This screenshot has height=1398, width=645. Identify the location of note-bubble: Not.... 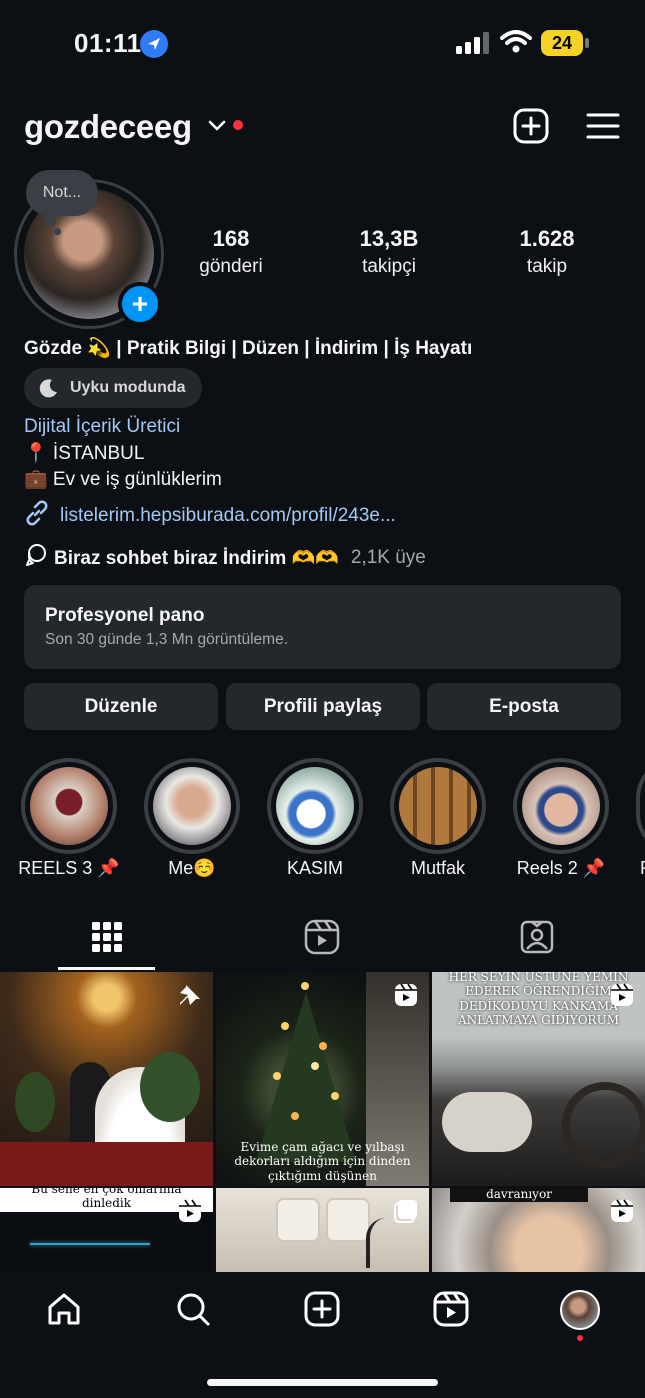
(62, 193).